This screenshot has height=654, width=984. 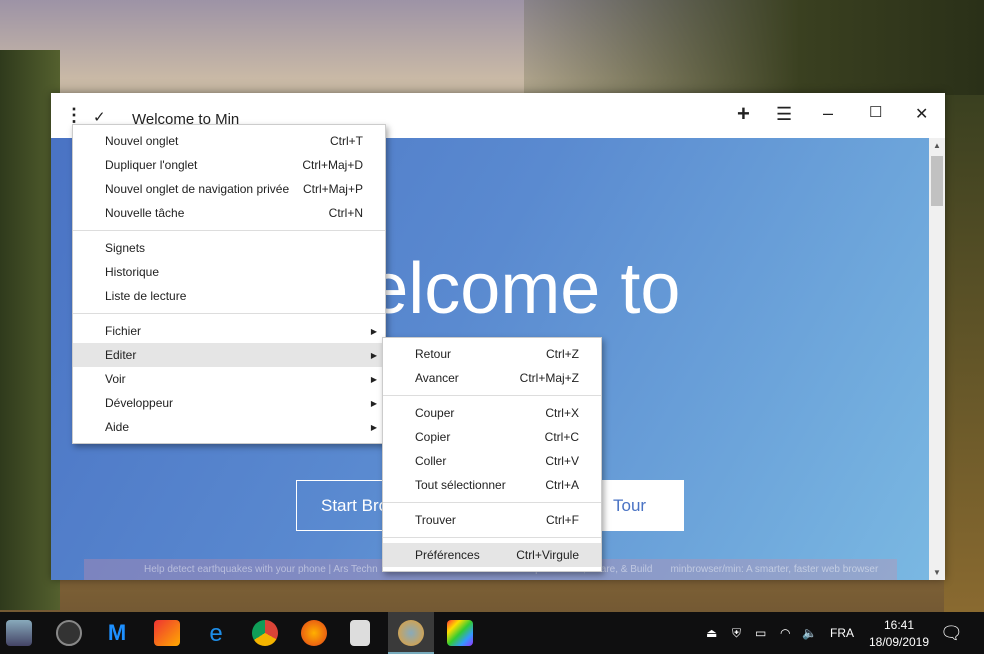 I want to click on menu-item-label: Trouver, so click(x=435, y=520).